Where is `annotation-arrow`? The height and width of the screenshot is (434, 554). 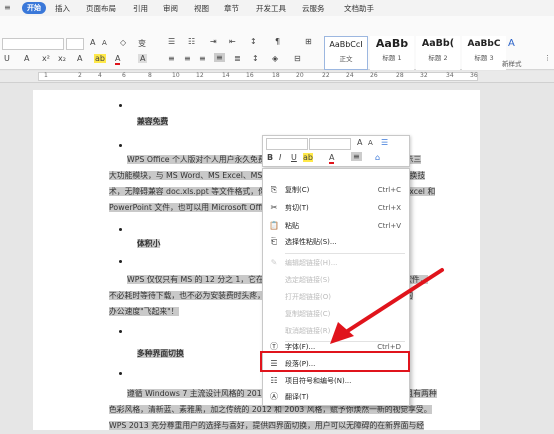 annotation-arrow is located at coordinates (387, 306).